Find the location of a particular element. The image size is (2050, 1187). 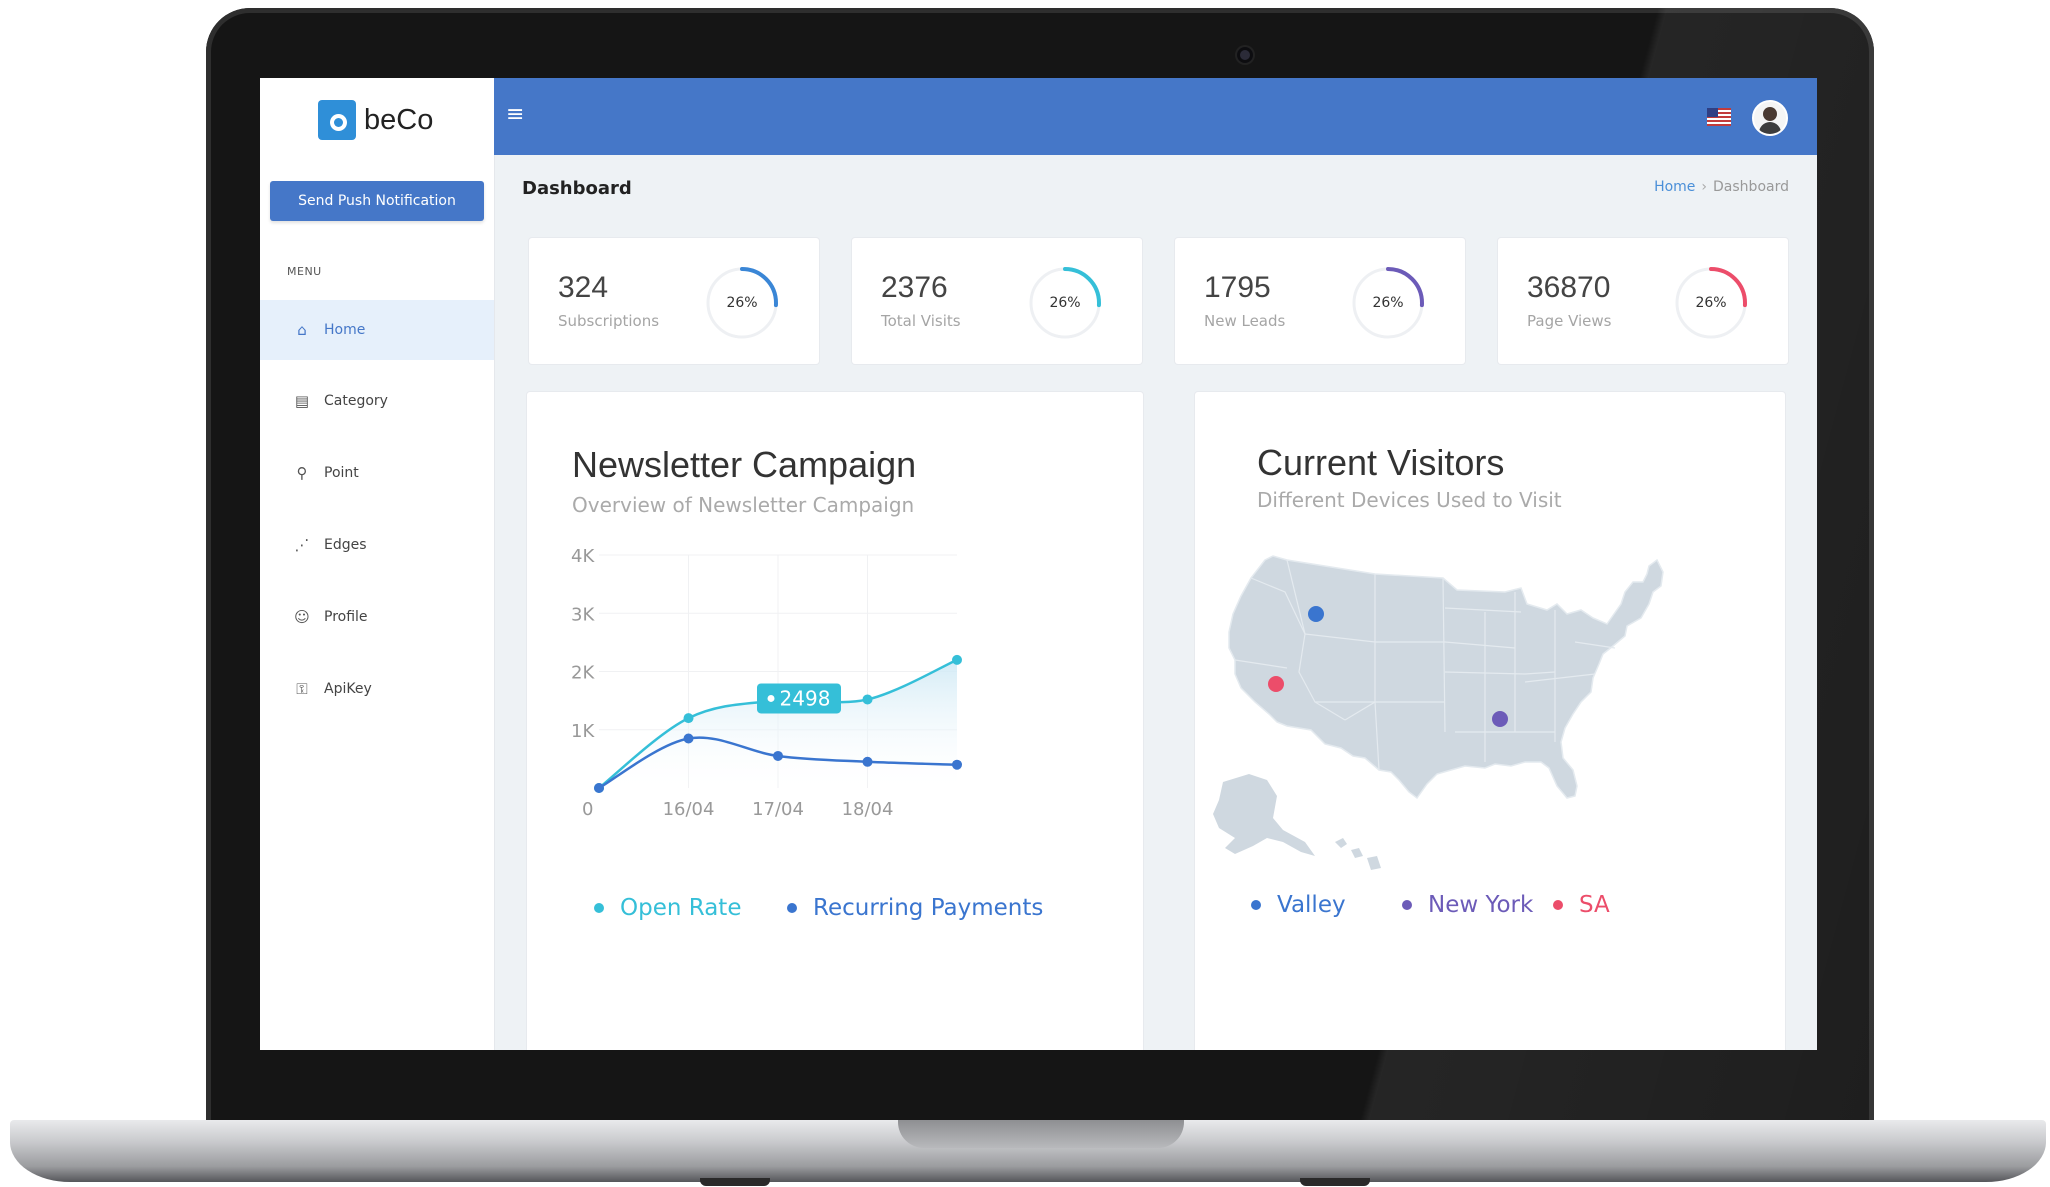

tooltip-value: 2498 is located at coordinates (805, 698).